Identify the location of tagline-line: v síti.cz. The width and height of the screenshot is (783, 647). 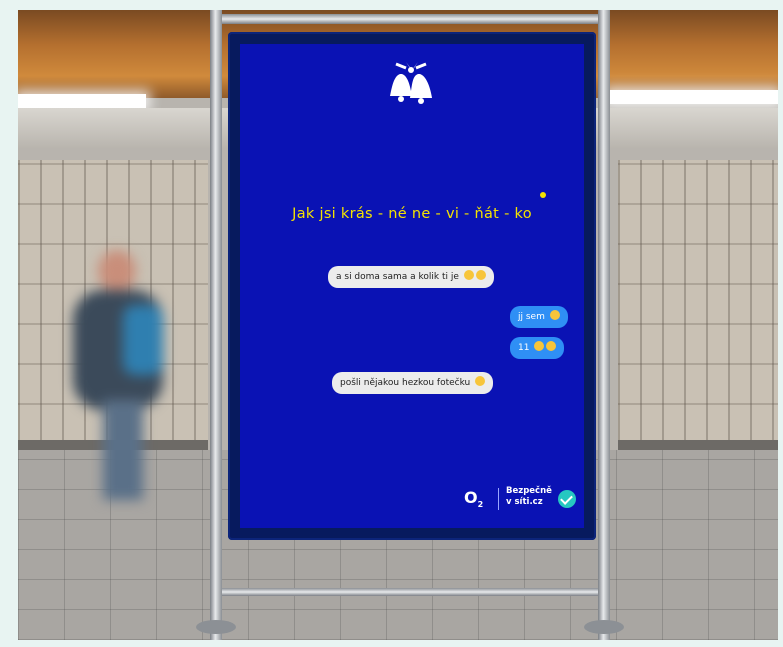
(524, 502).